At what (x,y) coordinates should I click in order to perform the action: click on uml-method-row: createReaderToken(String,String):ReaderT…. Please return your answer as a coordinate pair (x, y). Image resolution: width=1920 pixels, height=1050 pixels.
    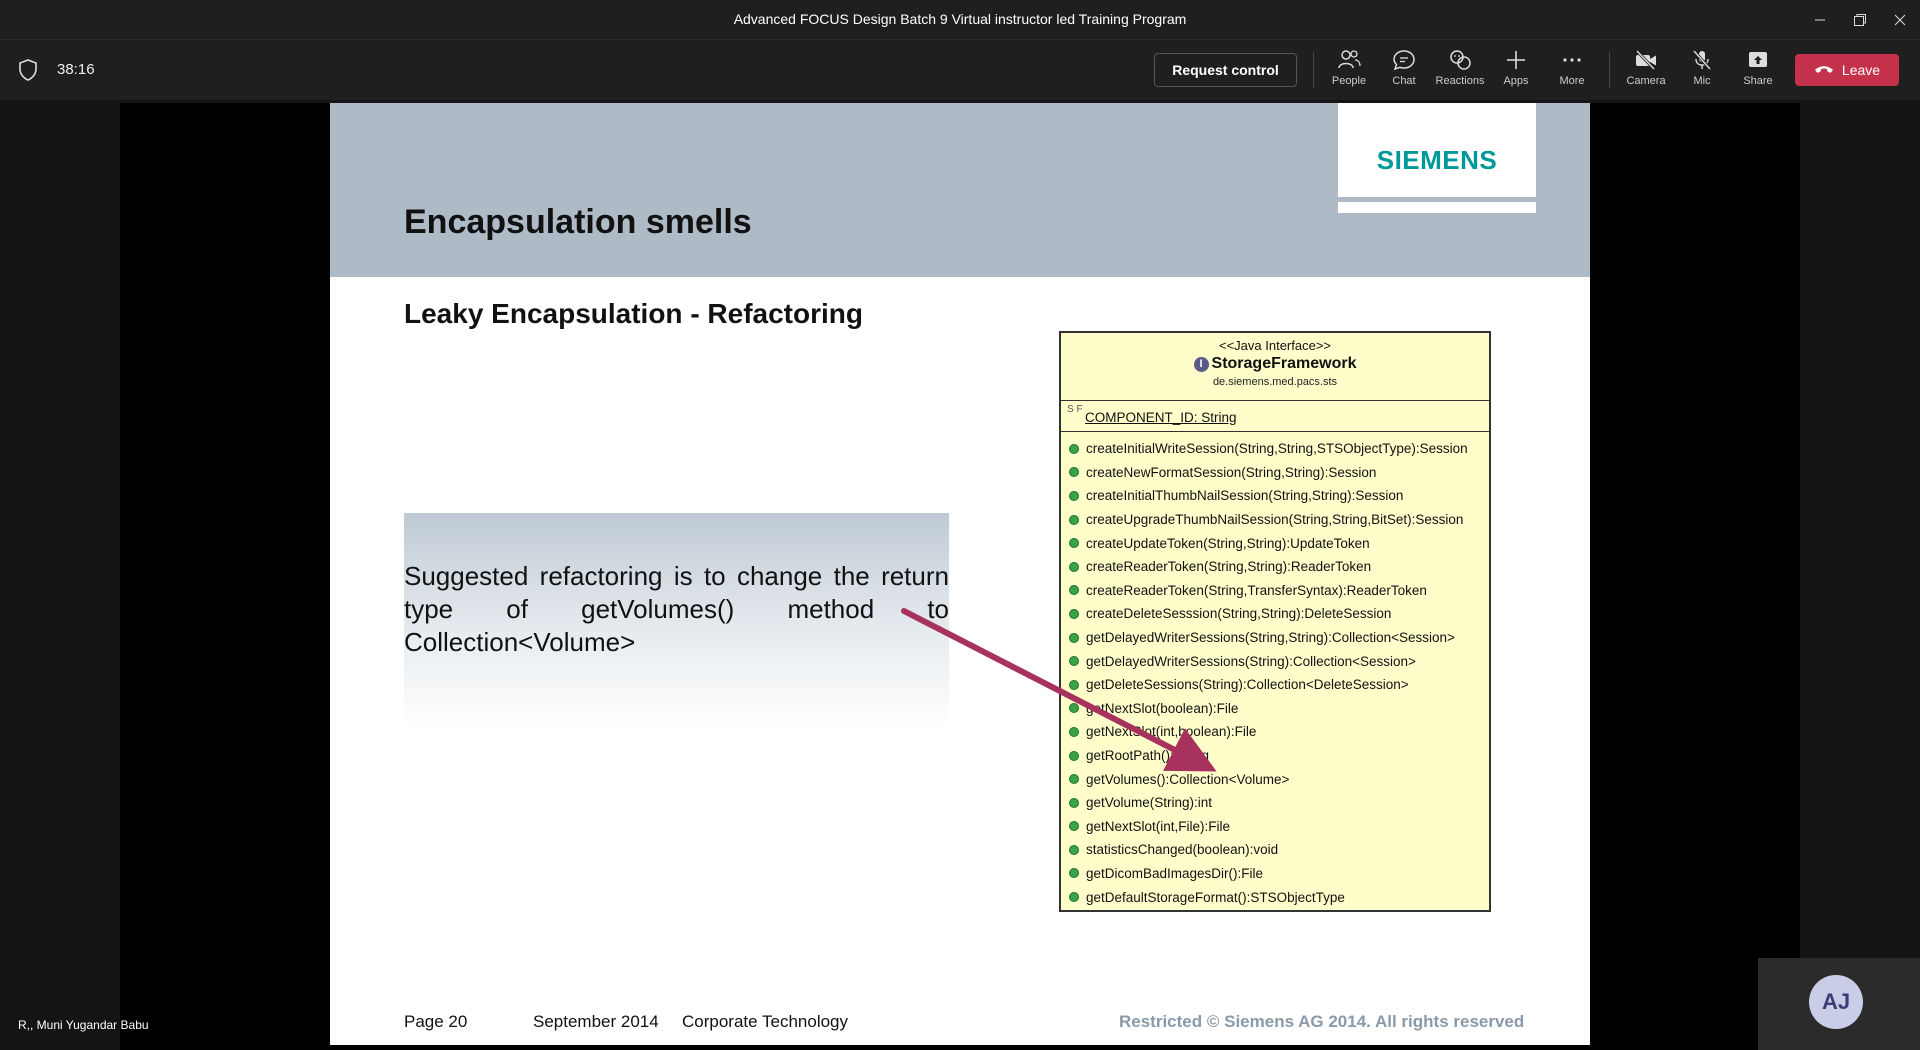
    Looking at the image, I should click on (1275, 567).